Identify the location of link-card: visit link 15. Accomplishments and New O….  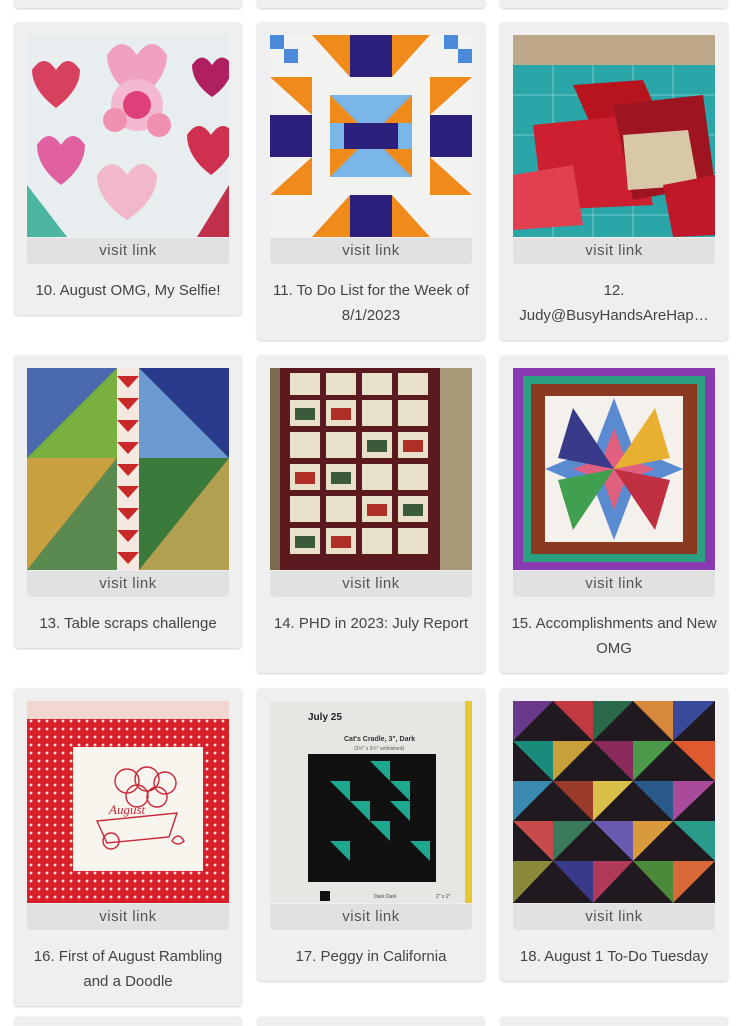
(614, 514).